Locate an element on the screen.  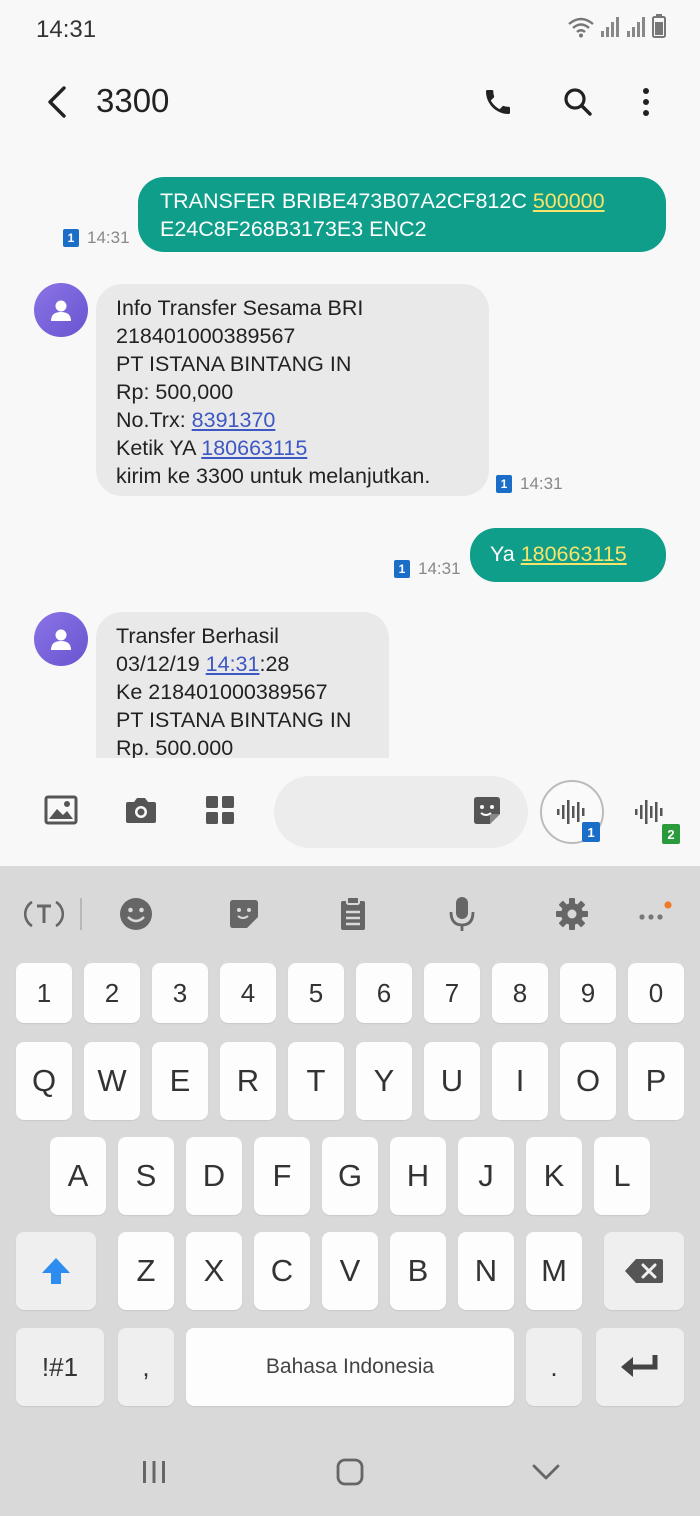
key-z: Z is located at coordinates (146, 1271).